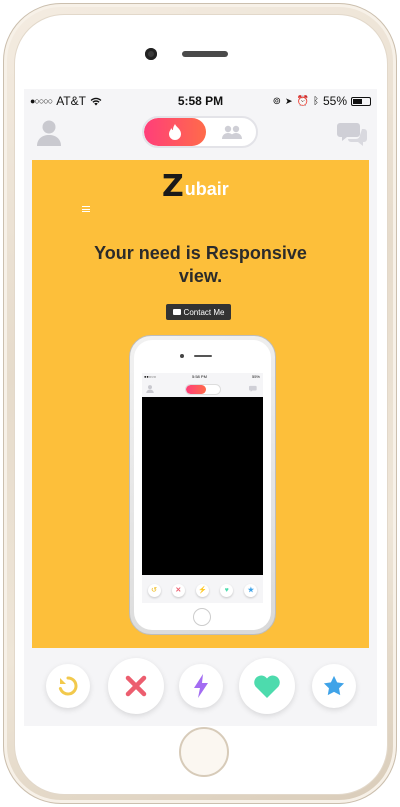 This screenshot has width=400, height=807. What do you see at coordinates (334, 101) in the screenshot?
I see `battery-percent: 55%` at bounding box center [334, 101].